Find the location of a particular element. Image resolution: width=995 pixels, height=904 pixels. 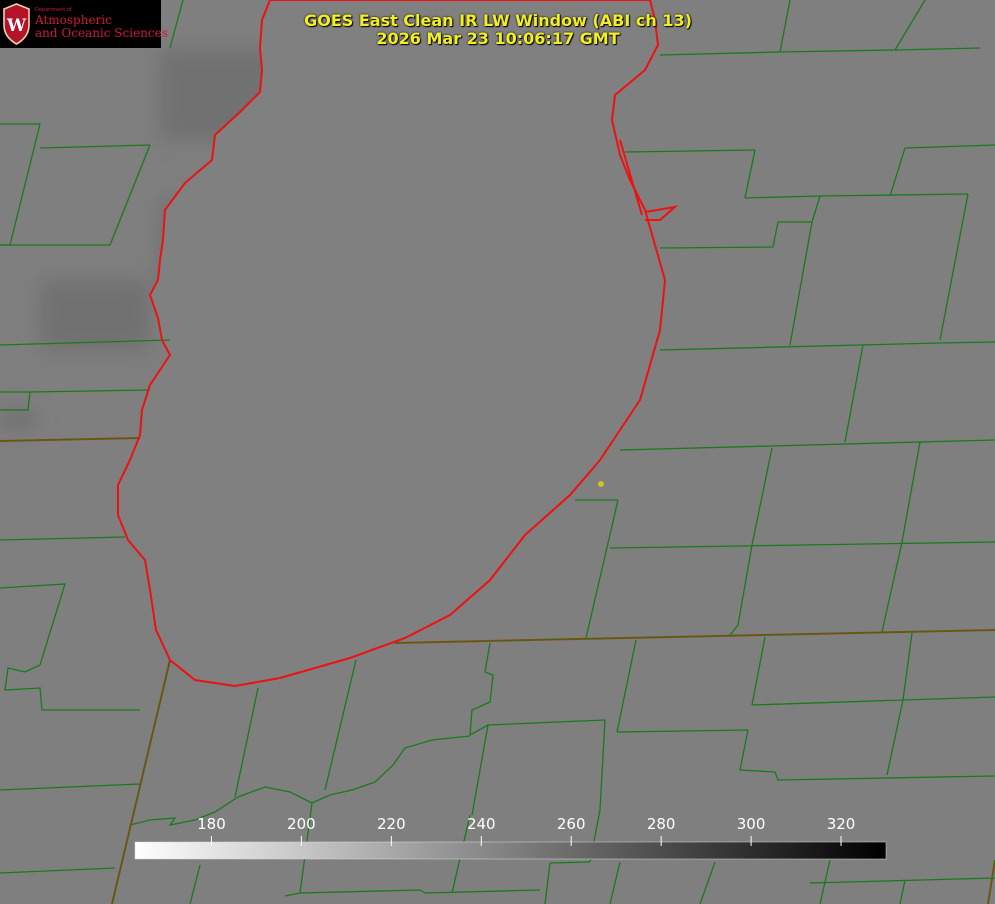

colorbar-tick-label: 180 is located at coordinates (211, 824).